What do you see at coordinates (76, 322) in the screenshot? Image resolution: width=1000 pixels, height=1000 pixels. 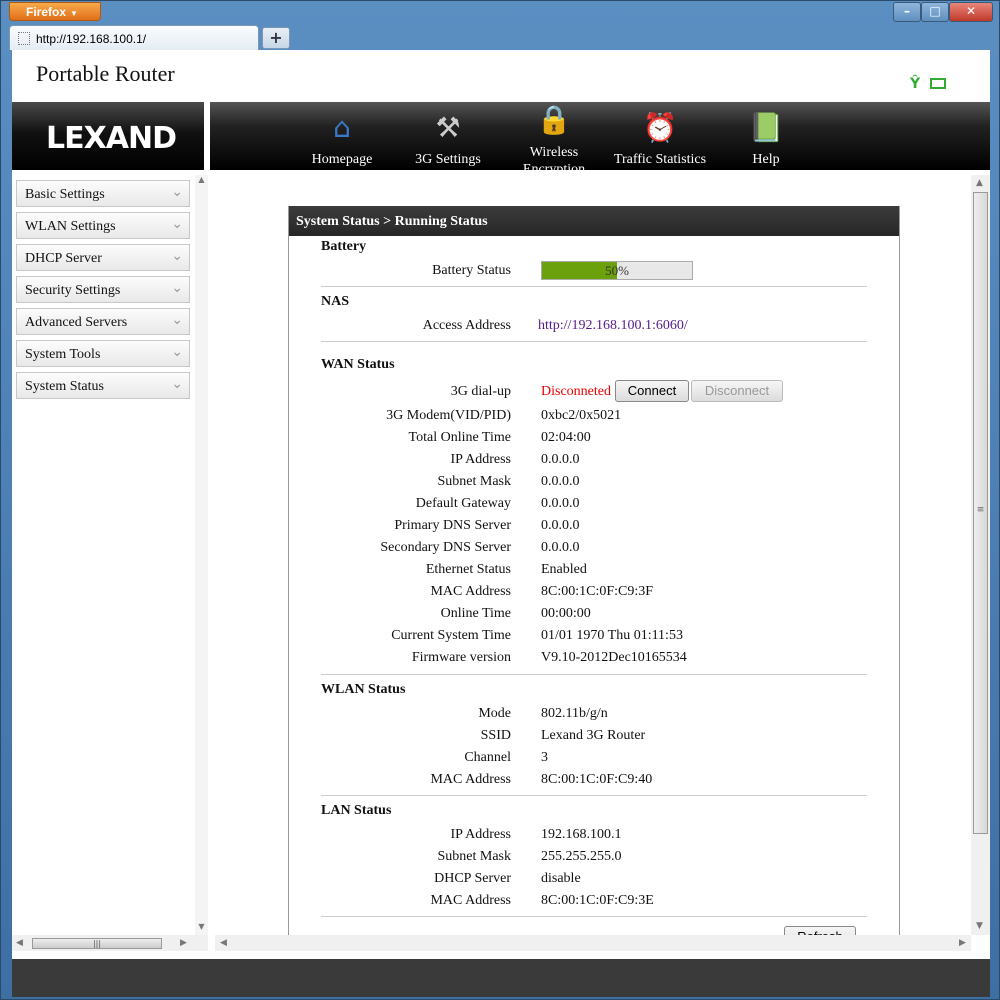 I see `sidebar-item-label: Advanced Servers` at bounding box center [76, 322].